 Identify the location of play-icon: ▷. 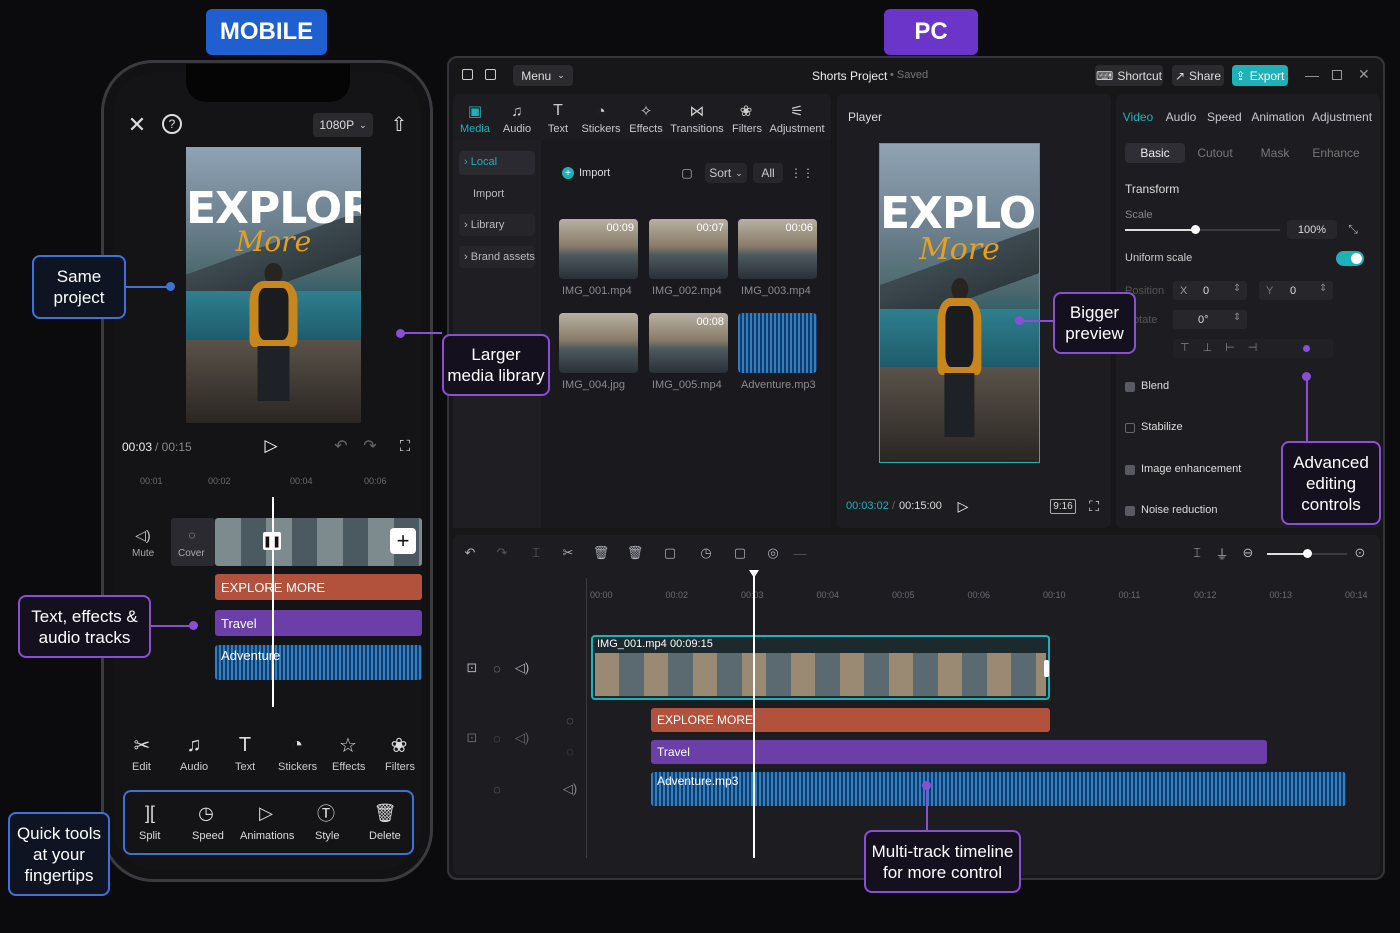
(271, 445).